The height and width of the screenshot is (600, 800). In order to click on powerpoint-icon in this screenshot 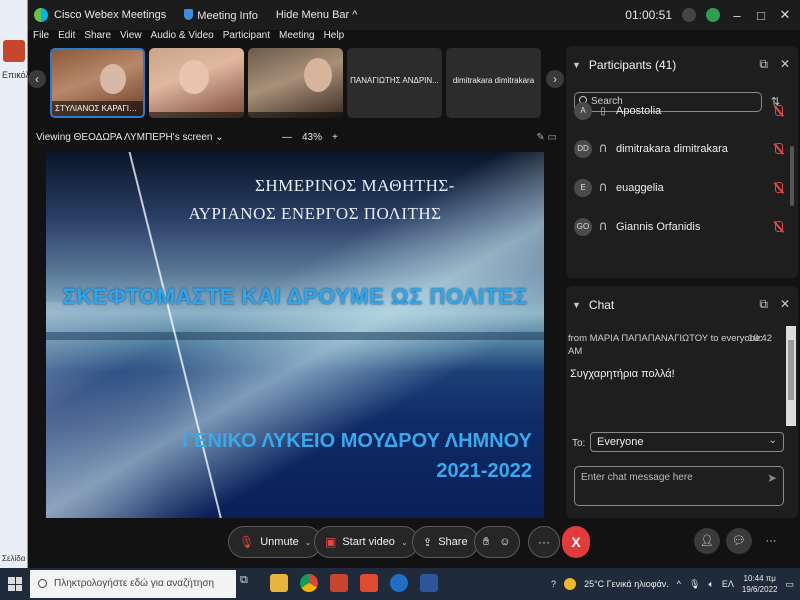, I will do `click(339, 583)`.